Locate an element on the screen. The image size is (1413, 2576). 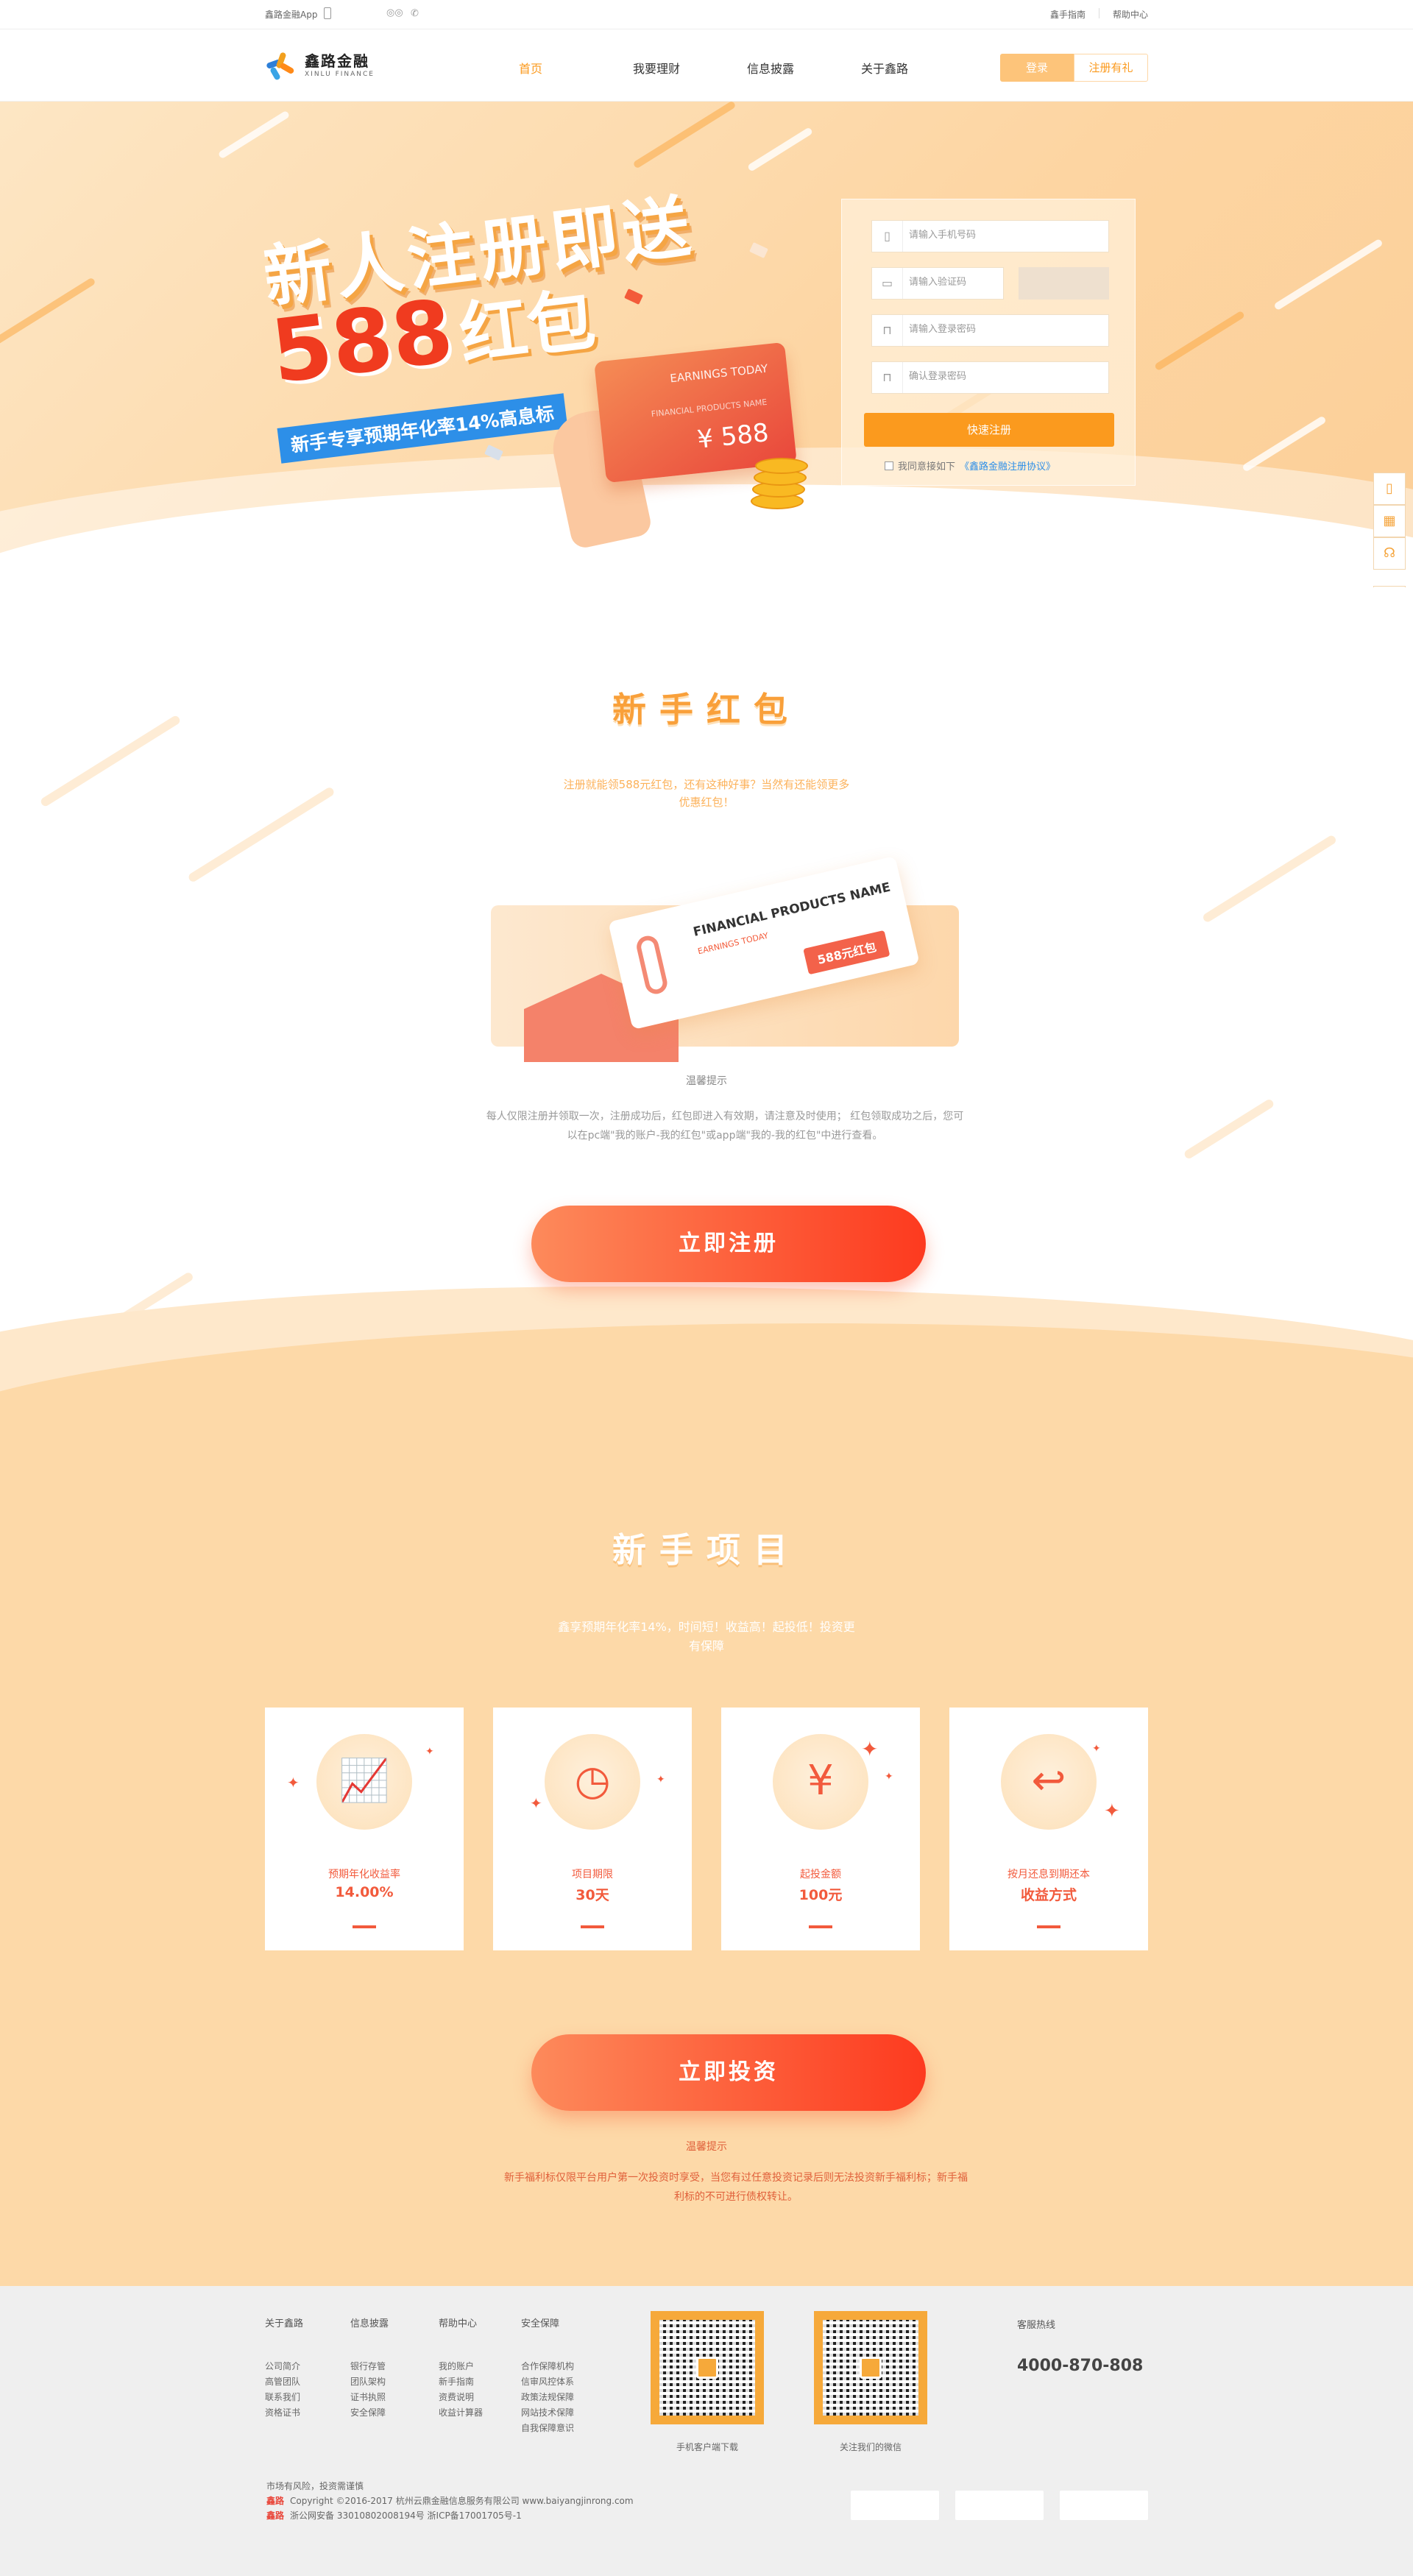
card-label: 按月还息到期还本 is located at coordinates (1048, 1874).